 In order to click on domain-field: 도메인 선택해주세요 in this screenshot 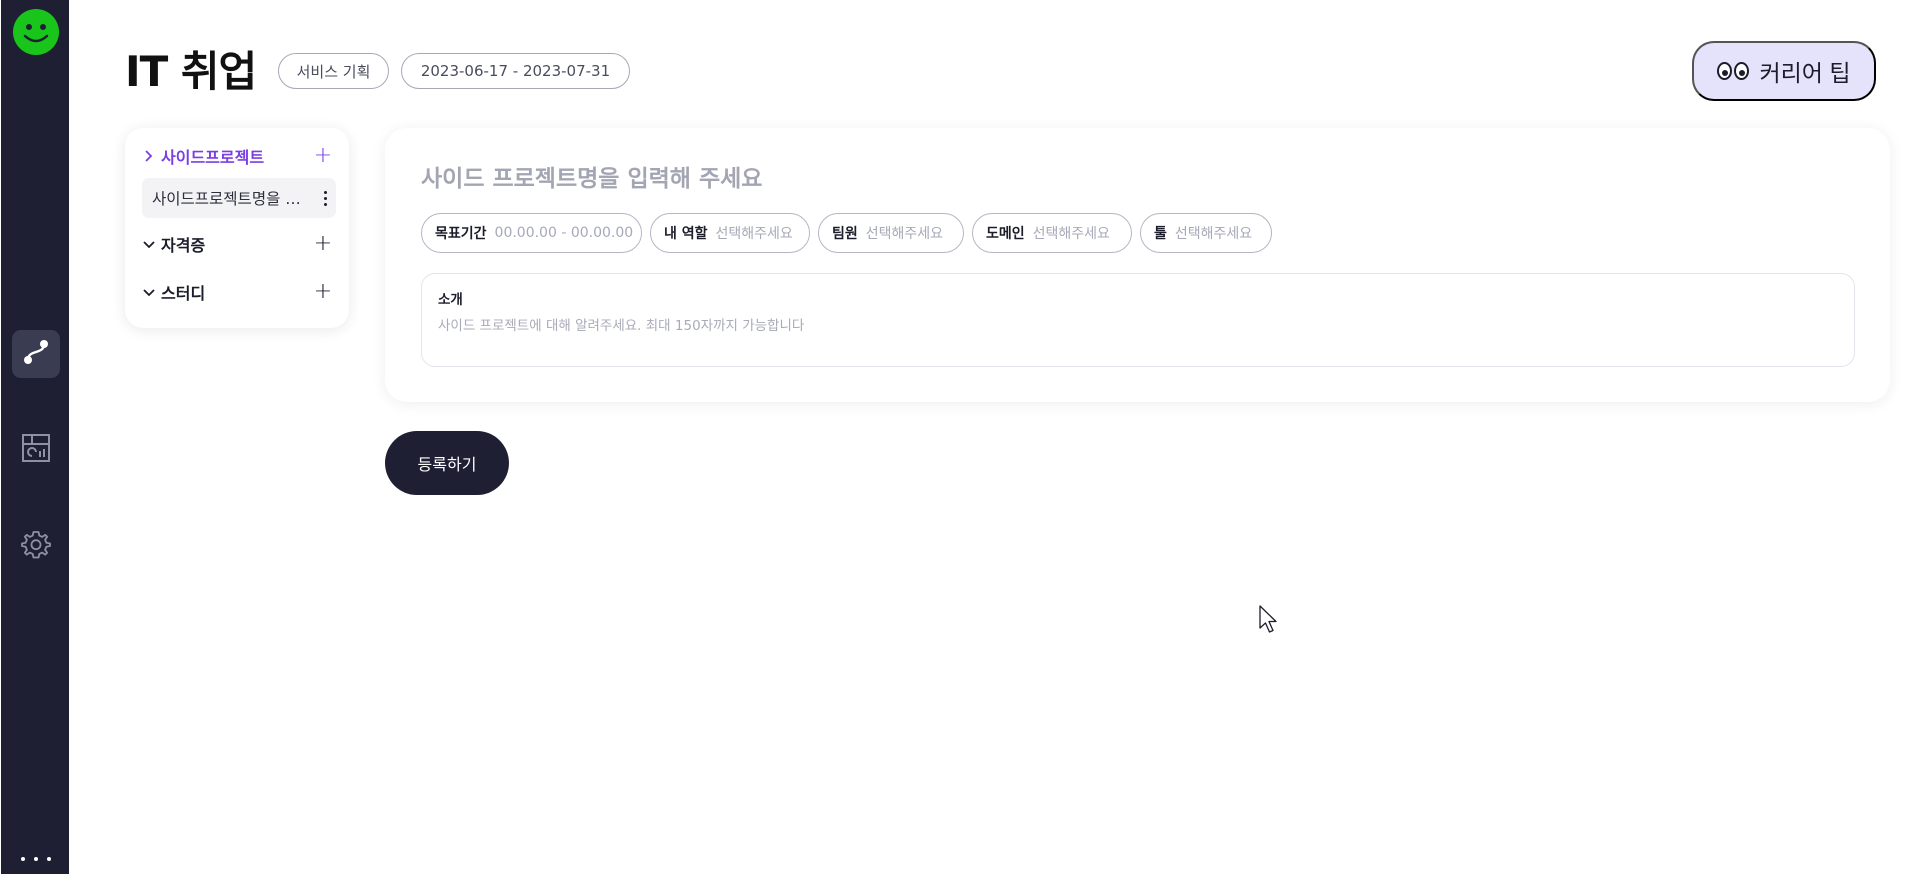, I will do `click(1052, 233)`.